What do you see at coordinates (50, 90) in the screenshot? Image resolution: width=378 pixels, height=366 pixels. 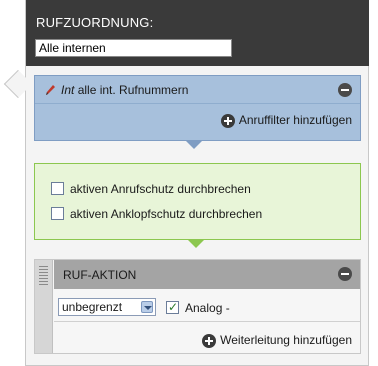 I see `pencil-icon` at bounding box center [50, 90].